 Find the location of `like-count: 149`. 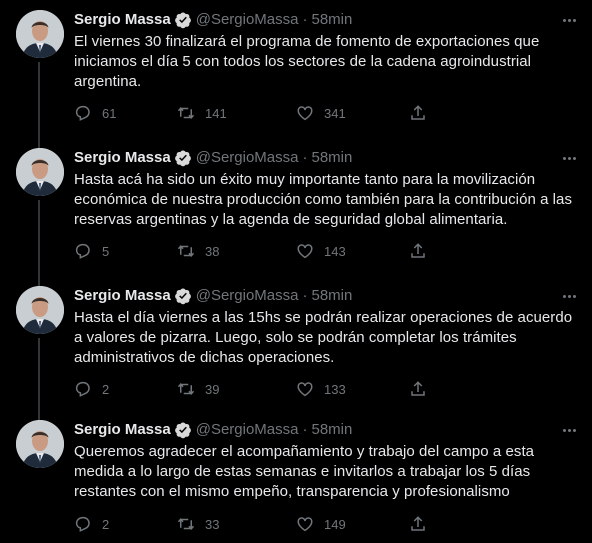

like-count: 149 is located at coordinates (335, 524).